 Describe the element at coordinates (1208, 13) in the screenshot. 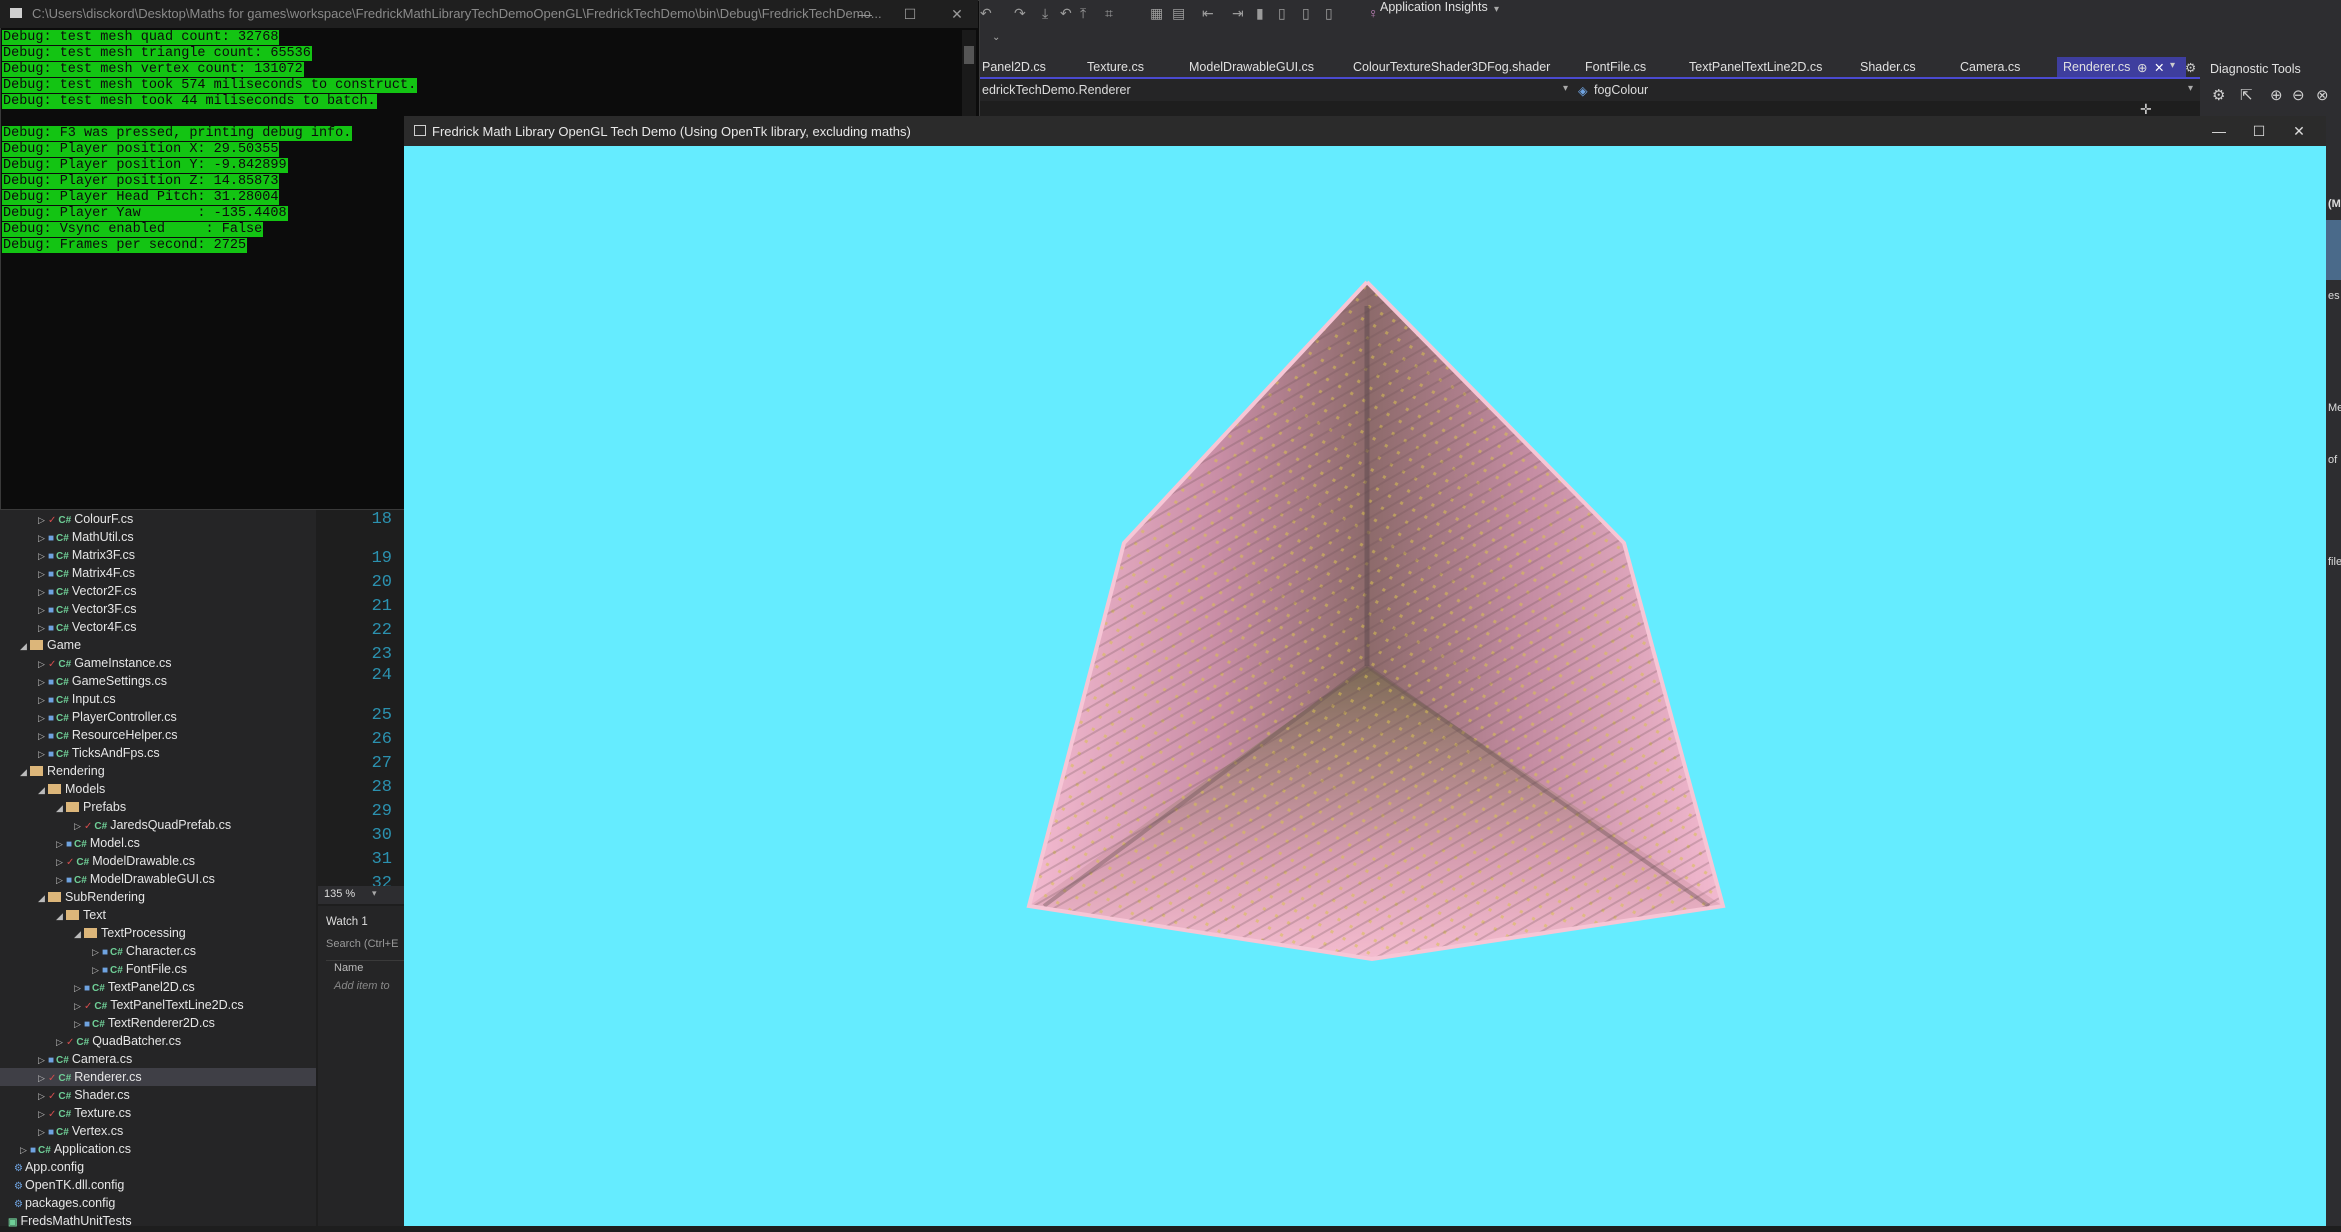

I see `outdent-icon: ⇤` at that location.